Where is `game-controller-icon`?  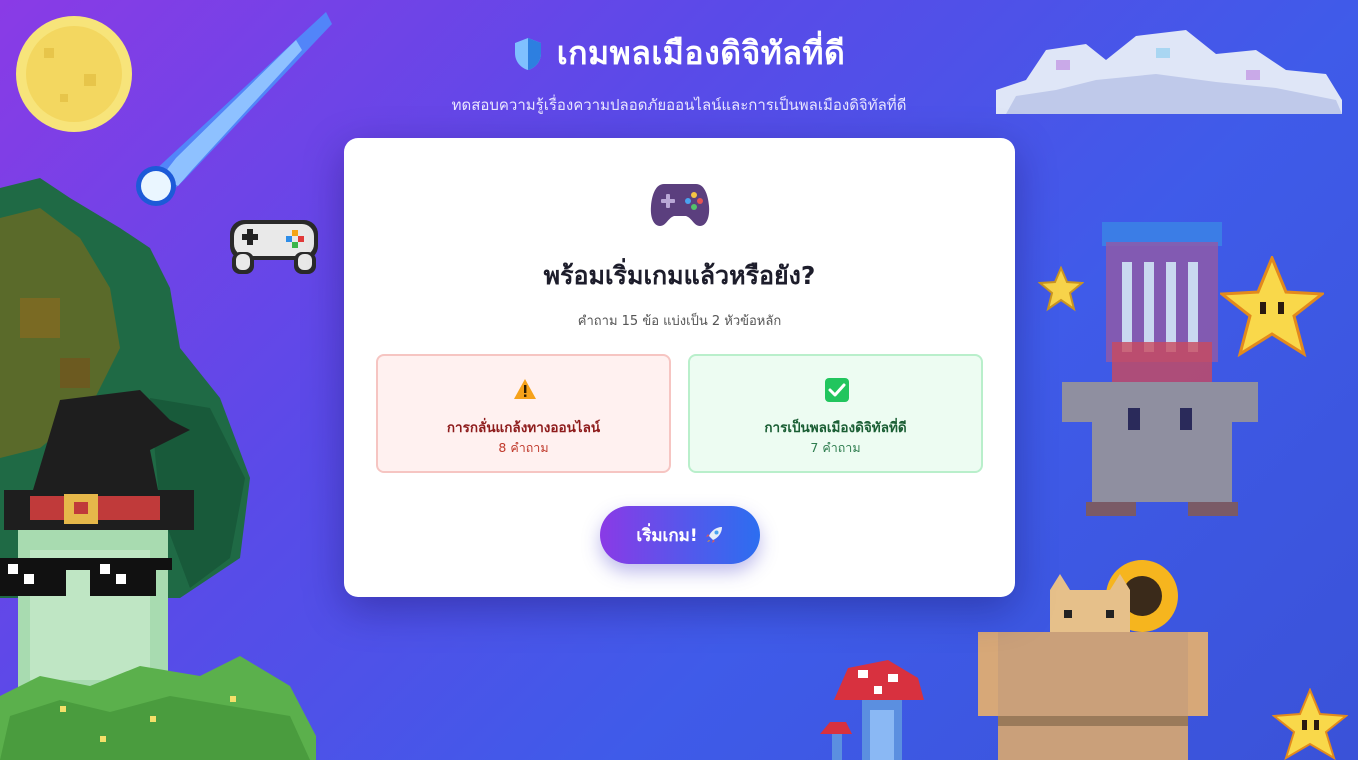
game-controller-icon is located at coordinates (680, 204).